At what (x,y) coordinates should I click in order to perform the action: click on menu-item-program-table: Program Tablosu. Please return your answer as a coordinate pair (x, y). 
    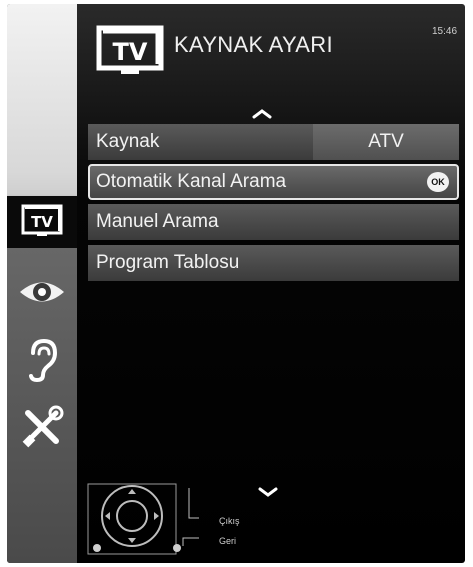
    Looking at the image, I should click on (273, 263).